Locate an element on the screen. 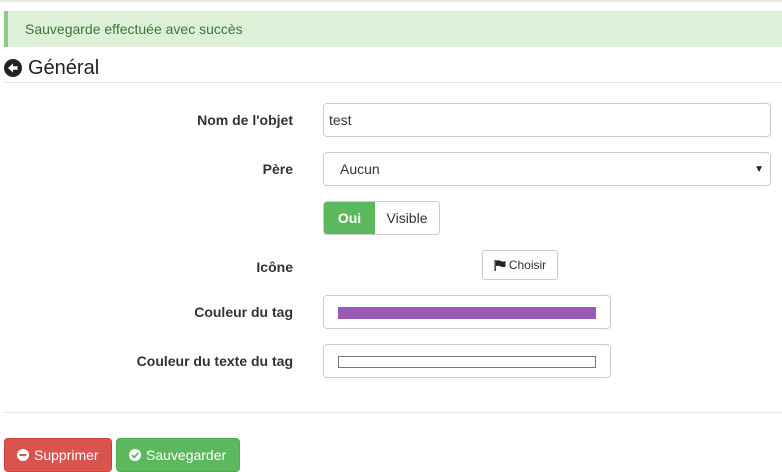 This screenshot has width=782, height=472. delete-button: Supprimer is located at coordinates (58, 455).